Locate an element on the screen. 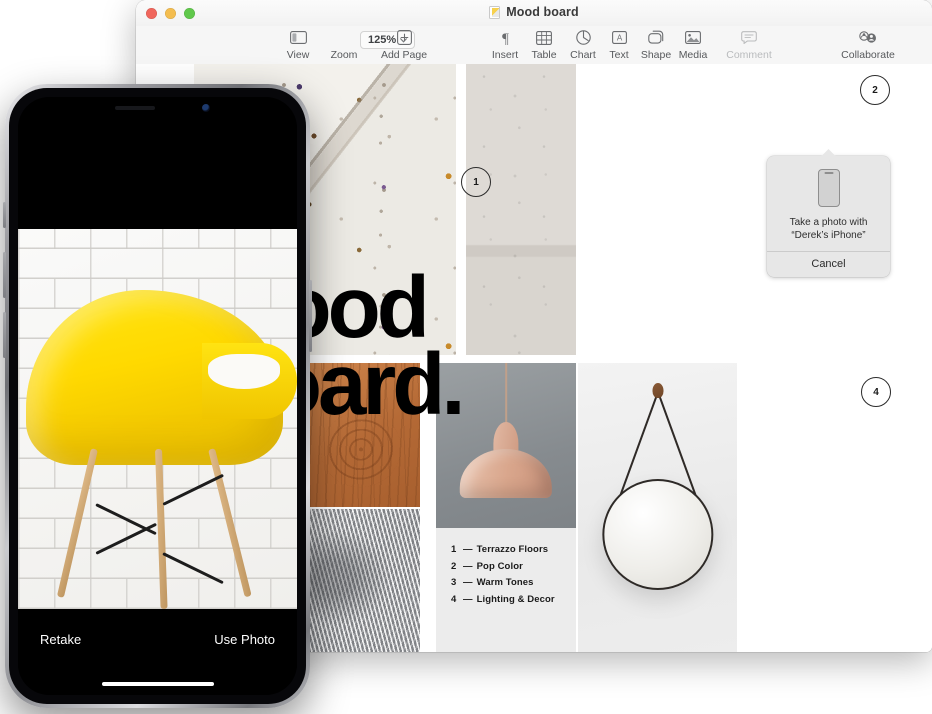  toolbar-media: Media is located at coordinates (693, 44).